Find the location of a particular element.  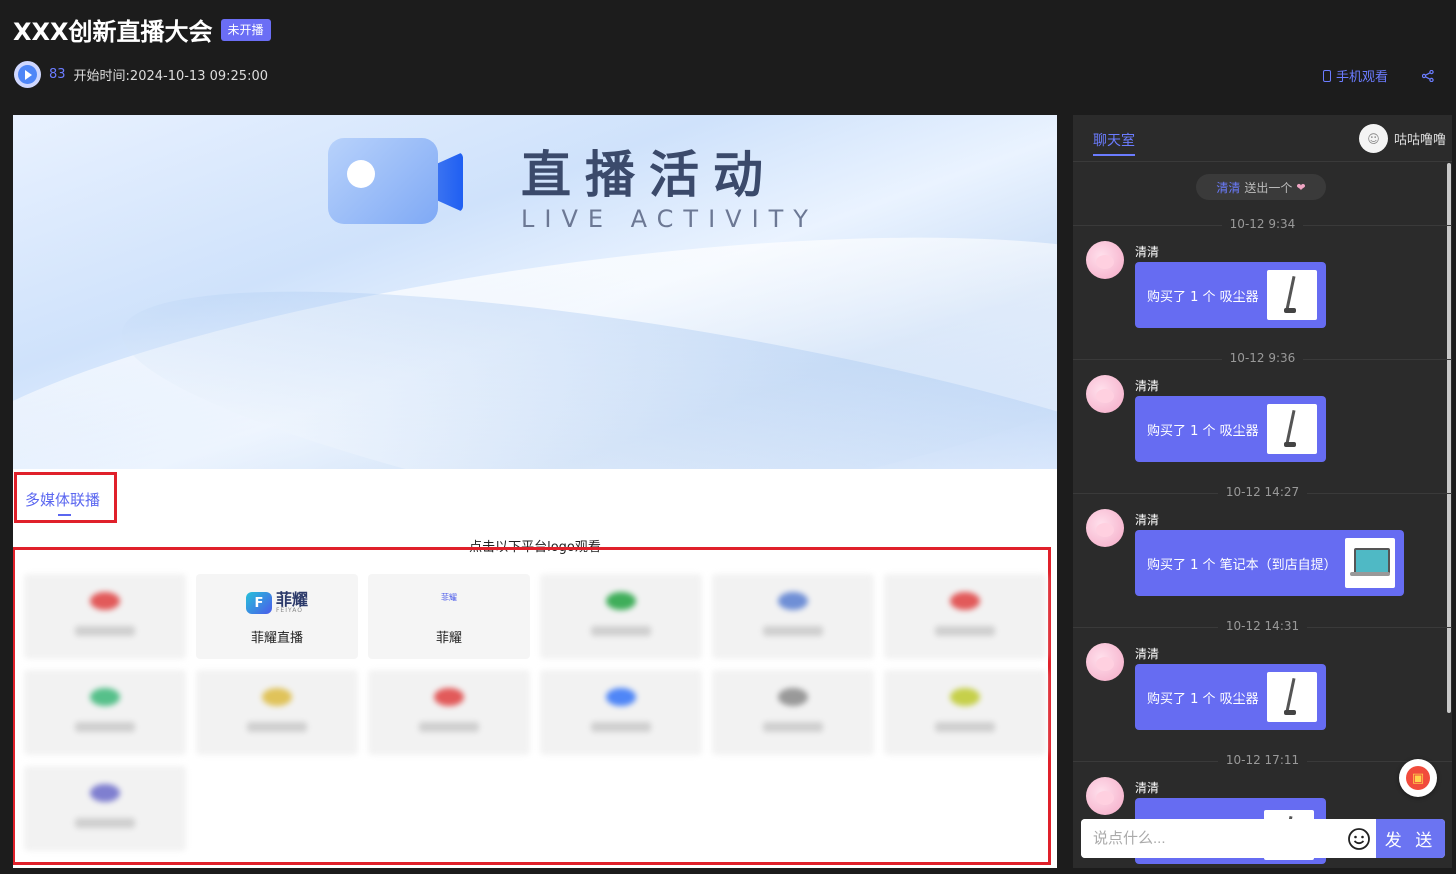

message-time: 10-12 14:31 is located at coordinates (1262, 626).